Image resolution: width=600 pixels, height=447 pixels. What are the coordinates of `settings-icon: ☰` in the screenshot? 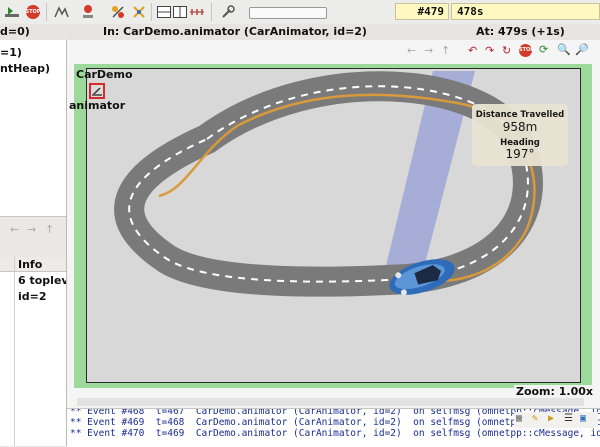 It's located at (568, 418).